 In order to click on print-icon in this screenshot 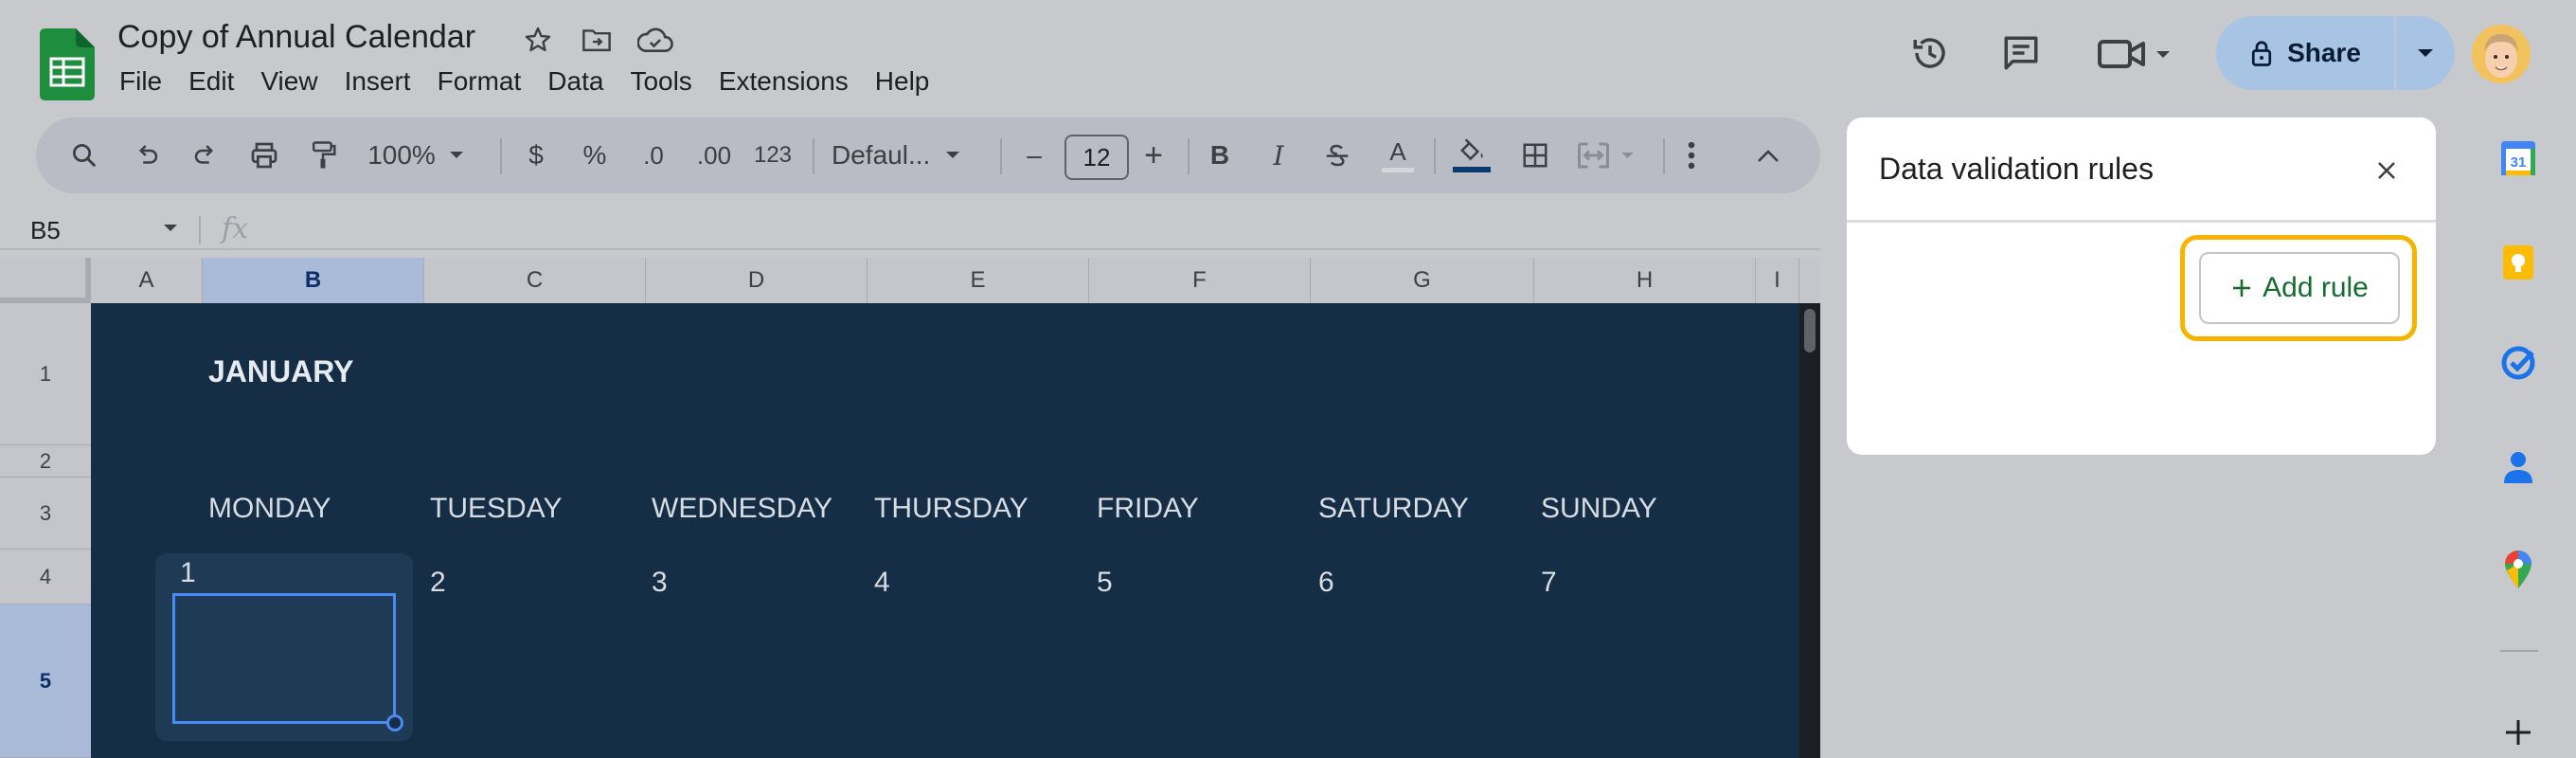, I will do `click(264, 155)`.